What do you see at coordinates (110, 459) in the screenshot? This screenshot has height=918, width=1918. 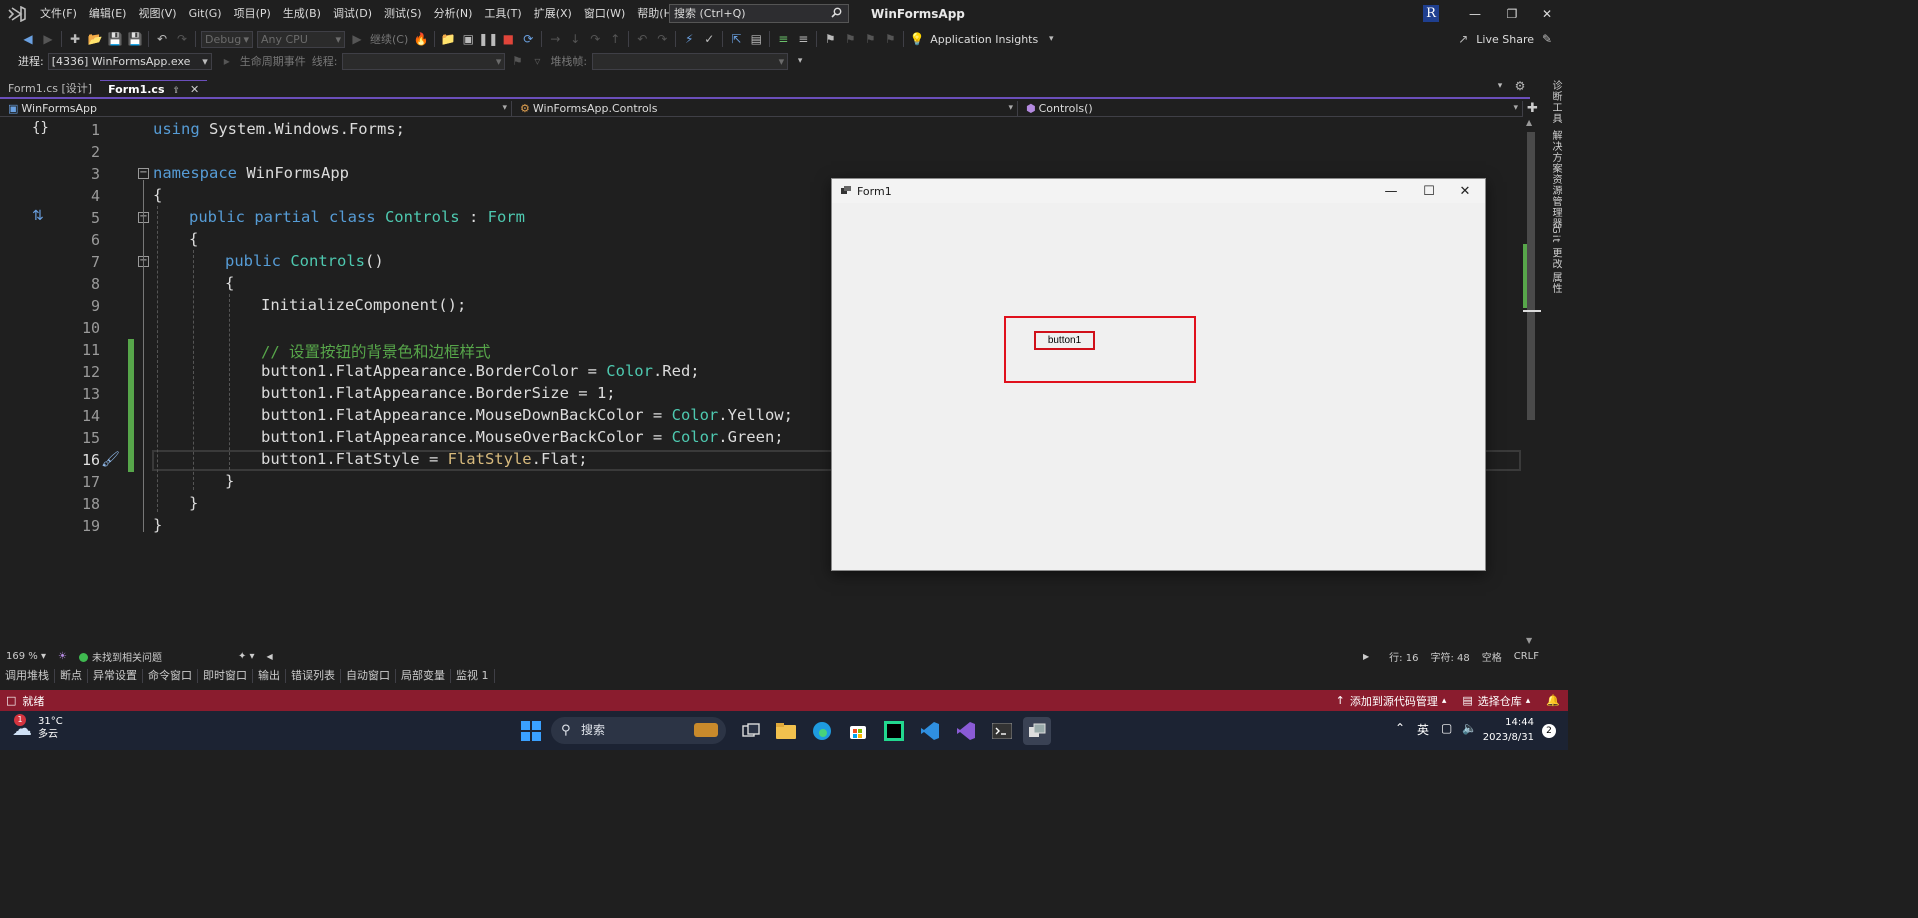 I see `quick-action-icon: 🖌` at bounding box center [110, 459].